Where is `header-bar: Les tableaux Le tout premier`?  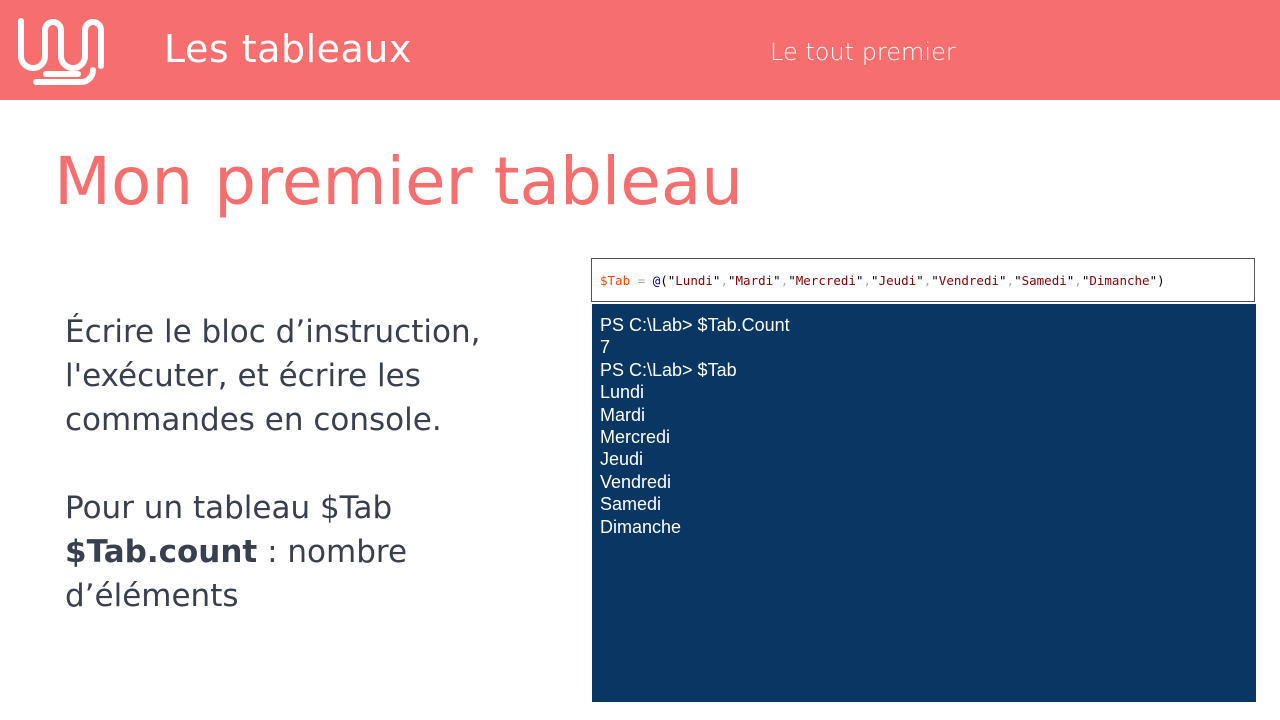 header-bar: Les tableaux Le tout premier is located at coordinates (640, 50).